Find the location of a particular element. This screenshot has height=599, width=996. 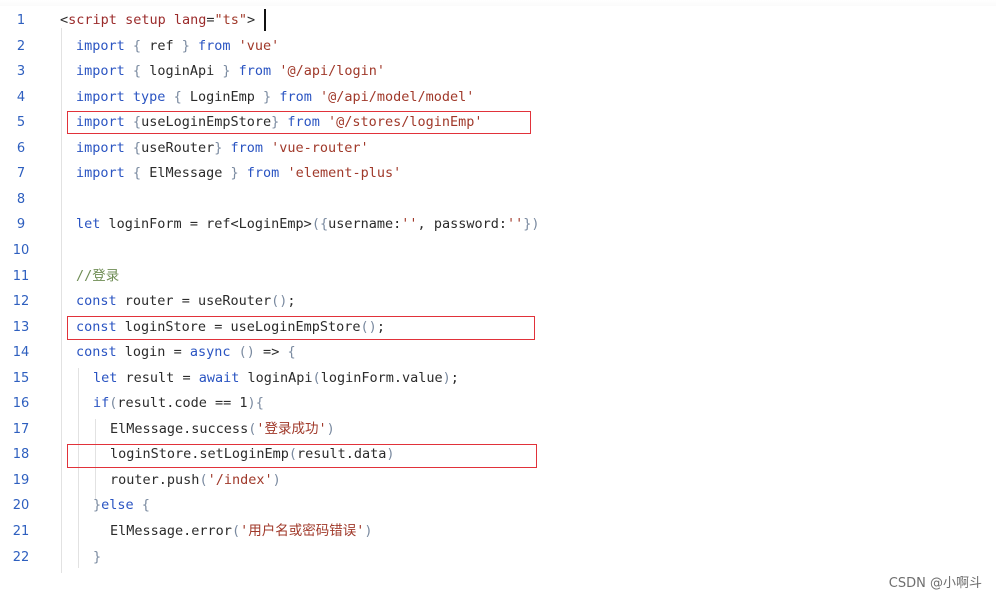

line-number: 14 is located at coordinates (21, 353).